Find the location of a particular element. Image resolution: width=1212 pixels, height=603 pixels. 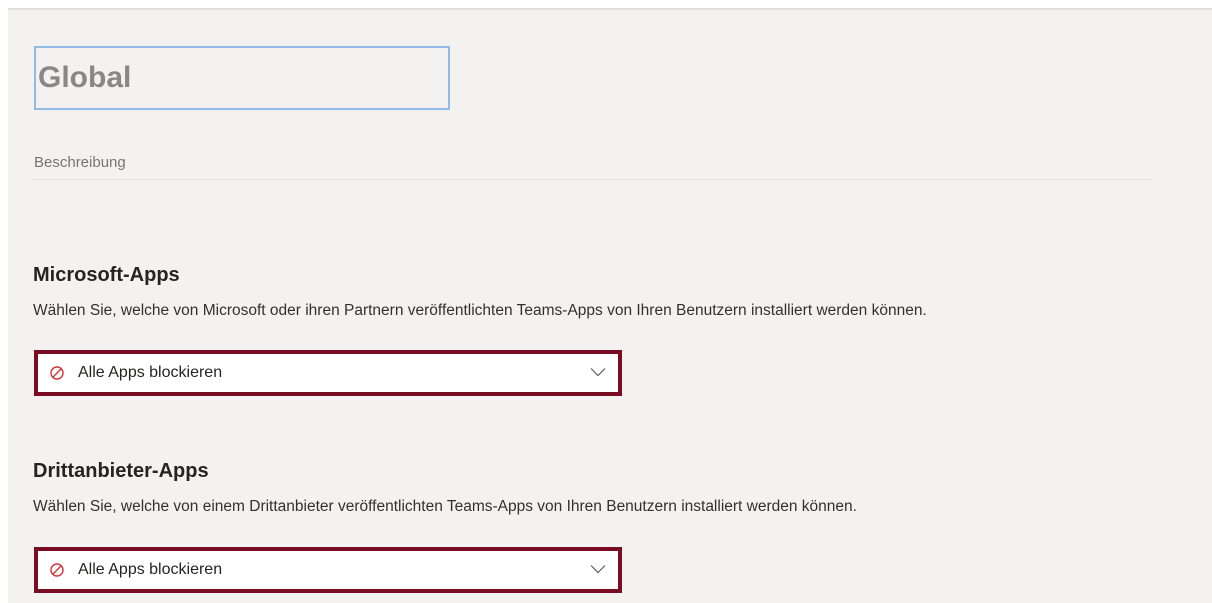

description-input is located at coordinates (592, 162).